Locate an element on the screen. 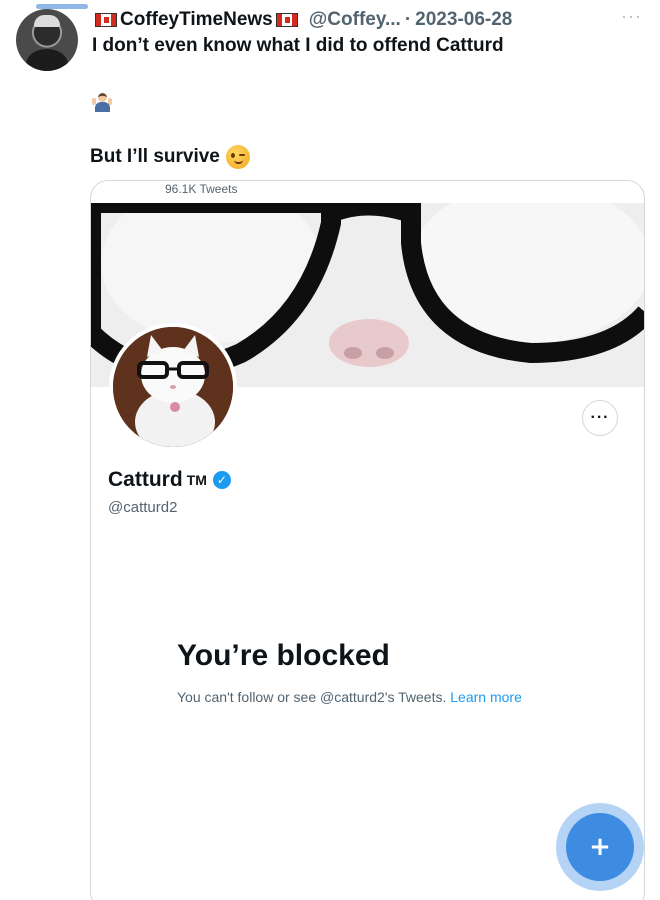 The height and width of the screenshot is (900, 660). winking-face-emoji-icon is located at coordinates (237, 157).